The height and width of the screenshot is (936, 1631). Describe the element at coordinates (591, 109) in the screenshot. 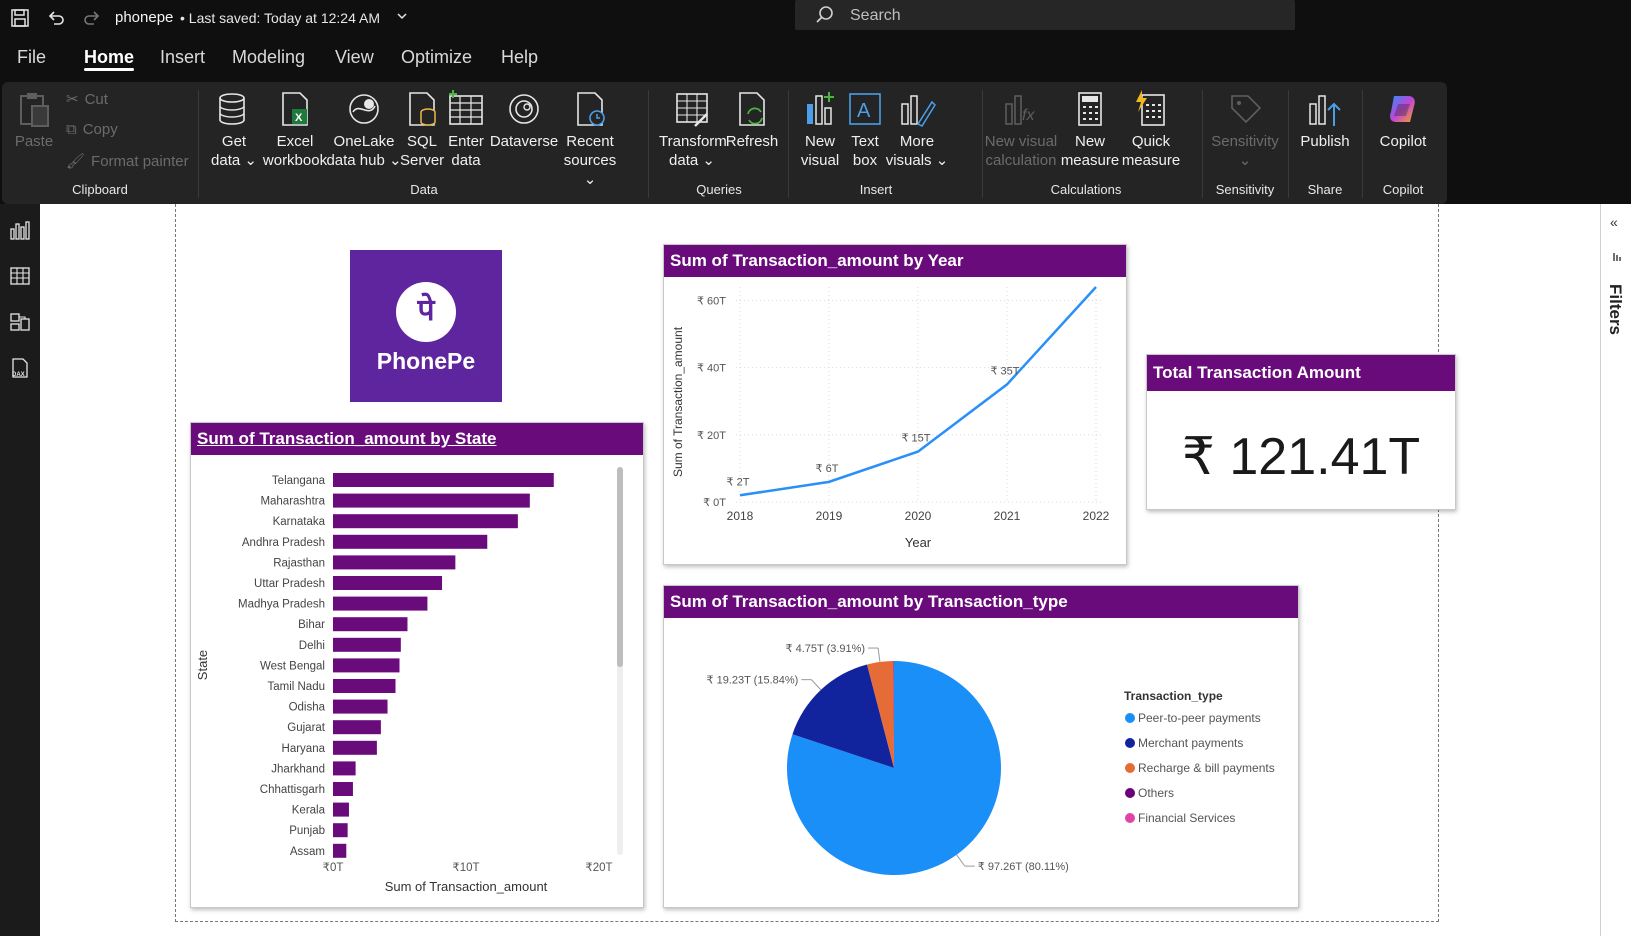

I see `recent-sources-icon` at that location.